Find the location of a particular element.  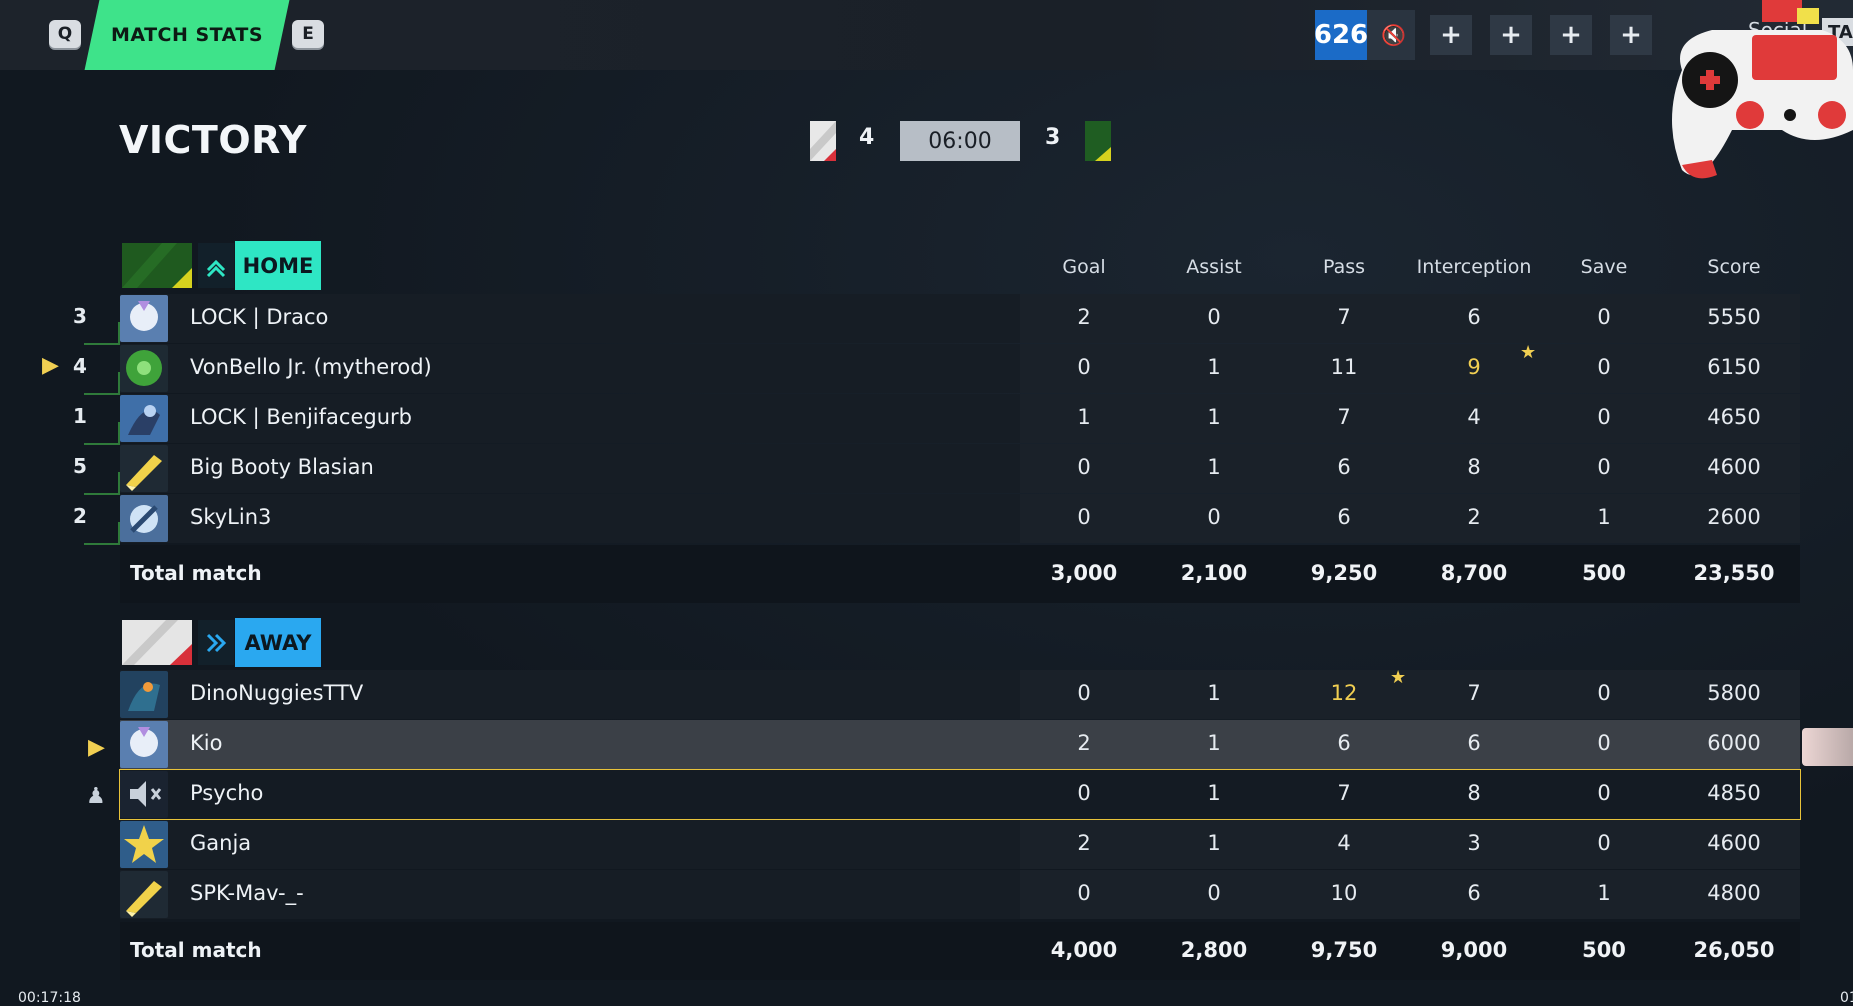

stat-interception: 2 is located at coordinates (1474, 517).